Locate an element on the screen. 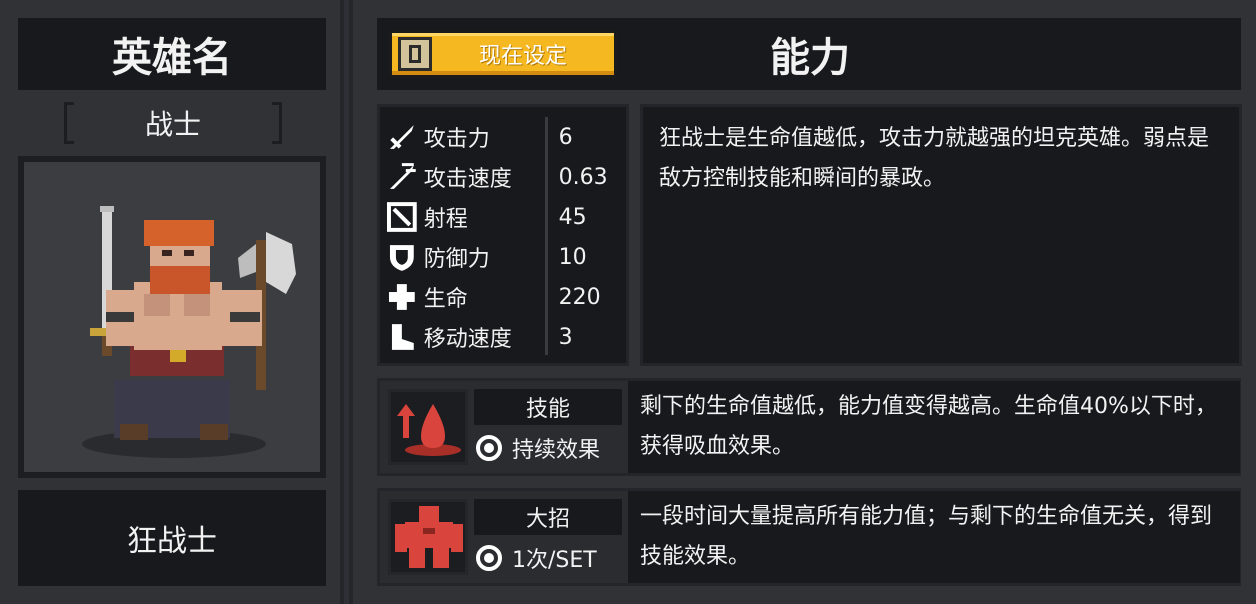  ultimate-type: 1次/SET is located at coordinates (554, 558).